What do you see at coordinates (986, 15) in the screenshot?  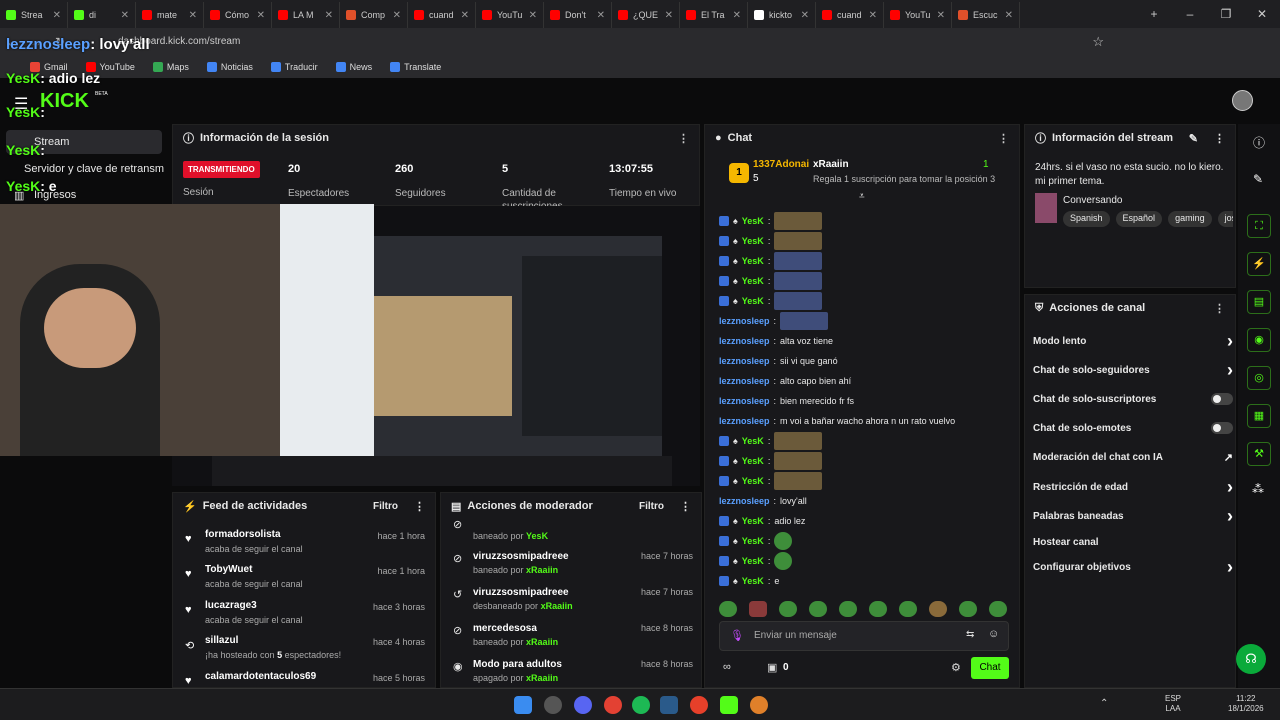 I see `browser-tab: Escuc ✕` at bounding box center [986, 15].